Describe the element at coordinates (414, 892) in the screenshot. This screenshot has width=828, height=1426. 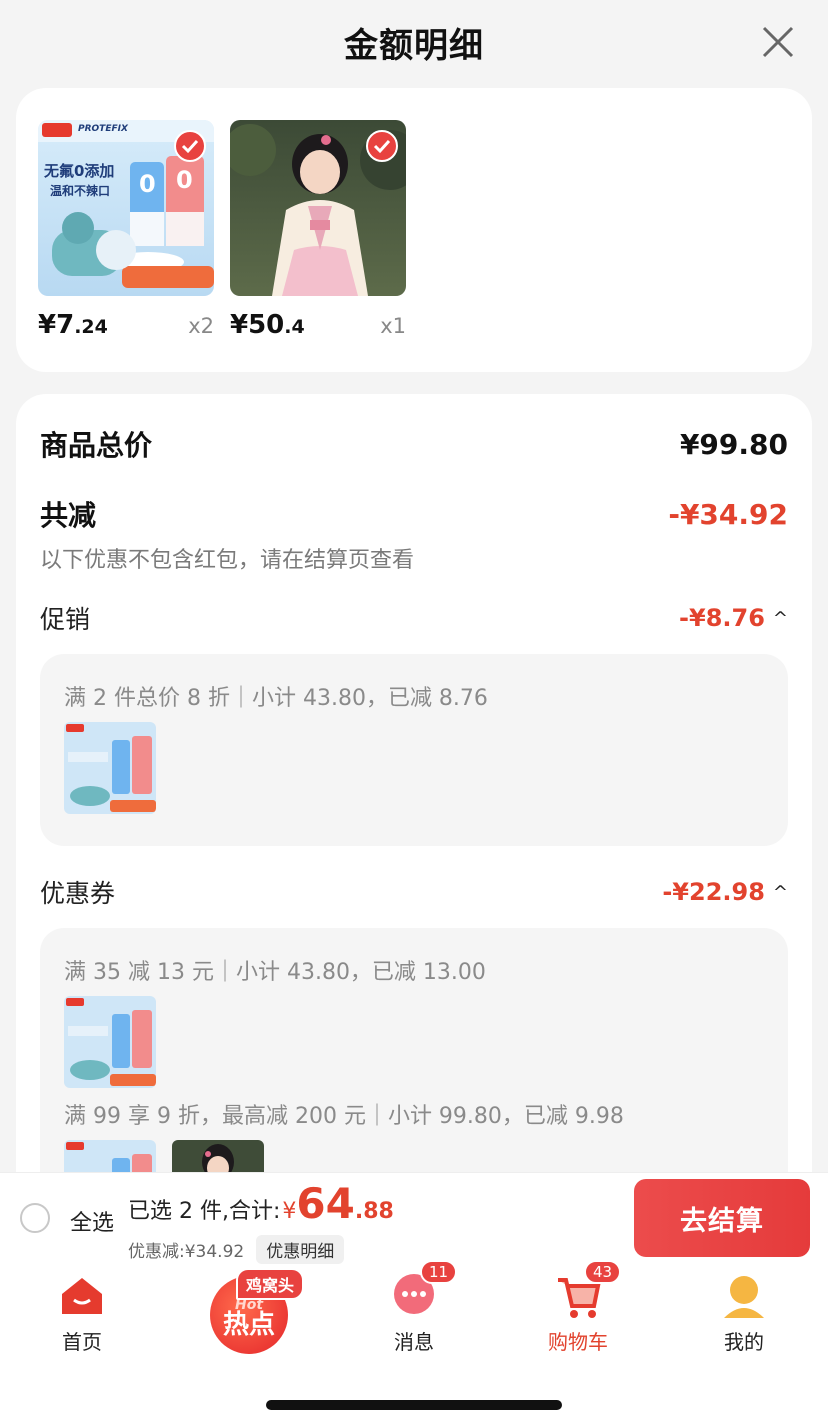
I see `coupon-row: 优惠券 -¥22.98 ^` at that location.